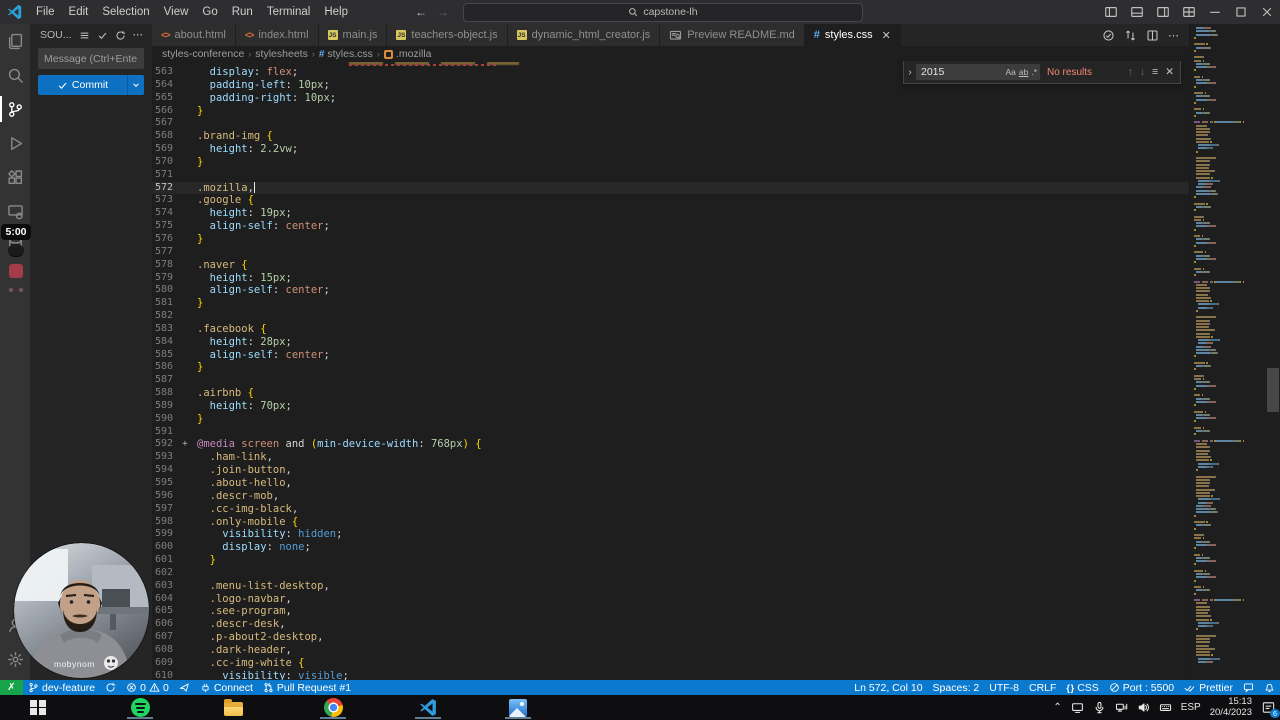 The image size is (1280, 720). I want to click on keyboard-language: ESP, so click(1191, 707).